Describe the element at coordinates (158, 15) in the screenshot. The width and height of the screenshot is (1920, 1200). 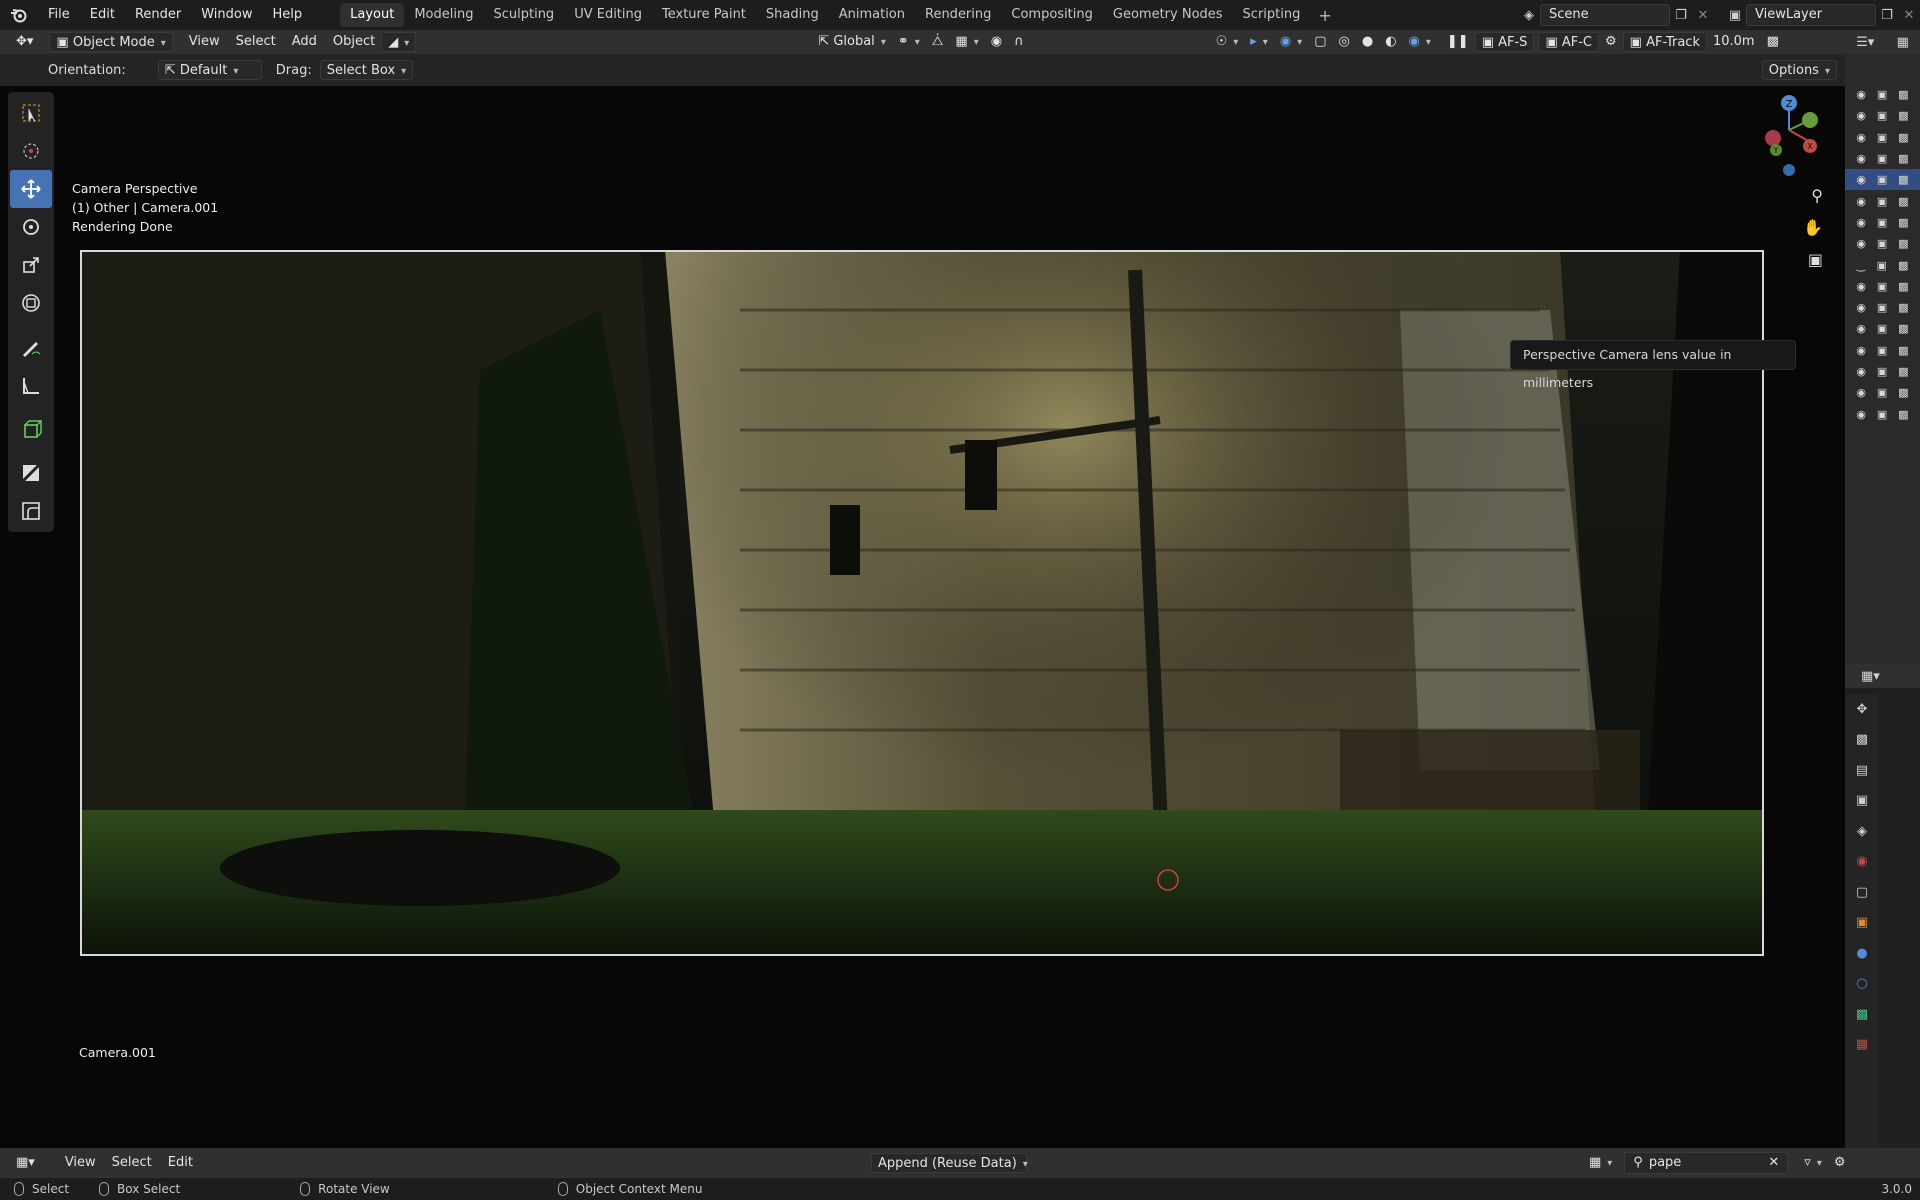
I see `menu-render: Render` at that location.